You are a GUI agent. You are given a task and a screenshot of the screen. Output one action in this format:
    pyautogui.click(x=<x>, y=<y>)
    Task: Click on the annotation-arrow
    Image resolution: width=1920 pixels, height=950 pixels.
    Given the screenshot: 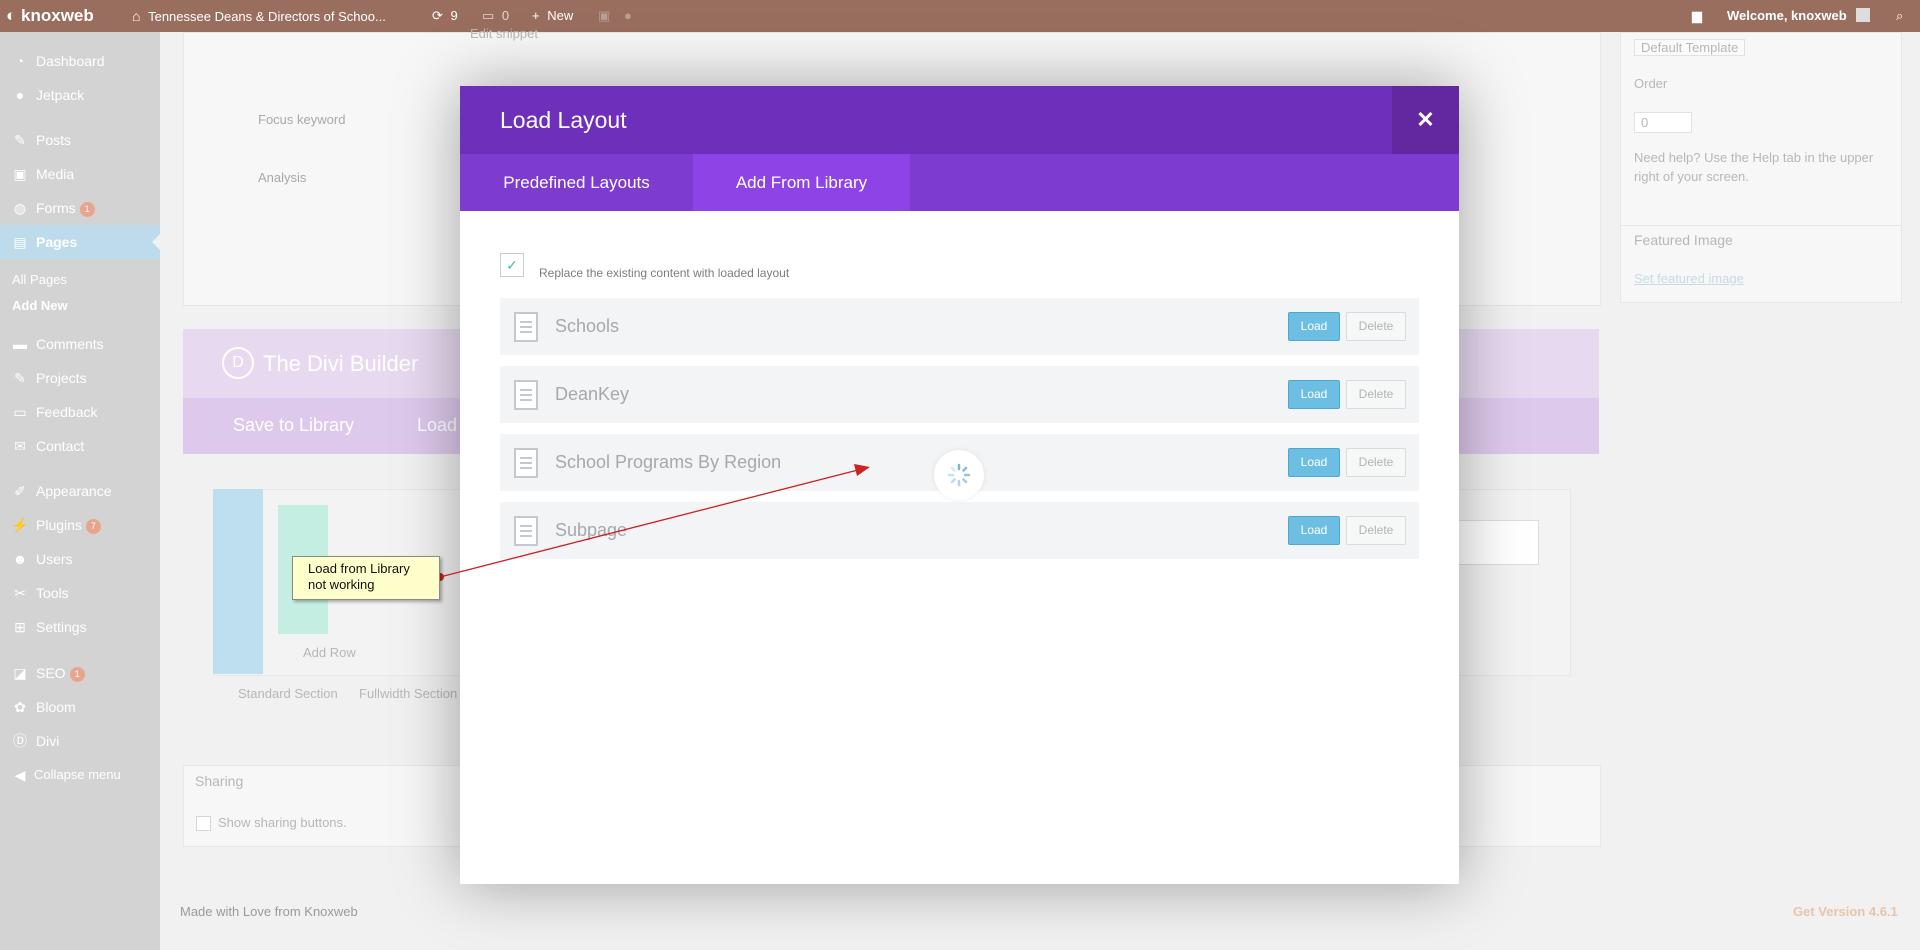 What is the action you would take?
    pyautogui.click(x=653, y=522)
    